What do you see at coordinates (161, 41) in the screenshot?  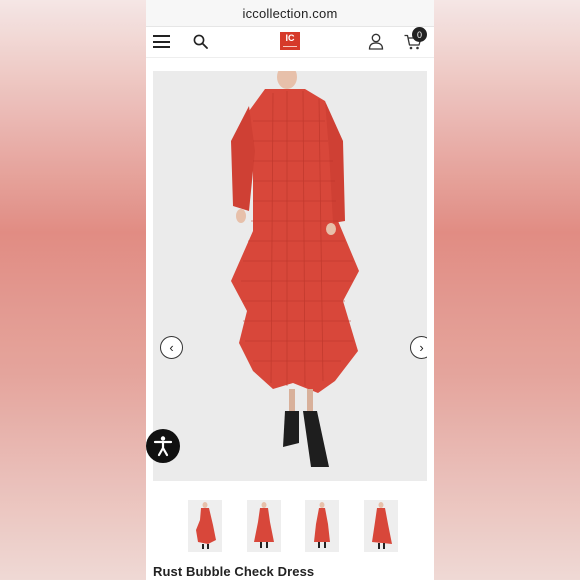 I see `menu-icon` at bounding box center [161, 41].